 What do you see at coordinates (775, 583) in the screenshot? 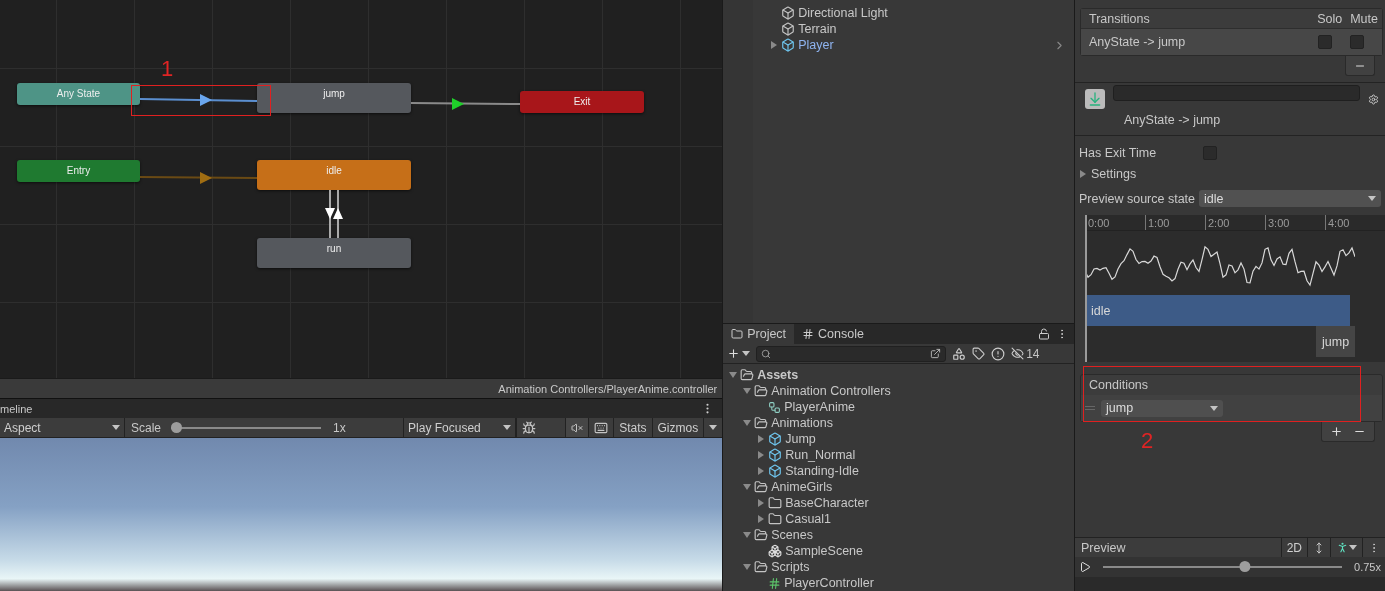
I see `hash-icon` at bounding box center [775, 583].